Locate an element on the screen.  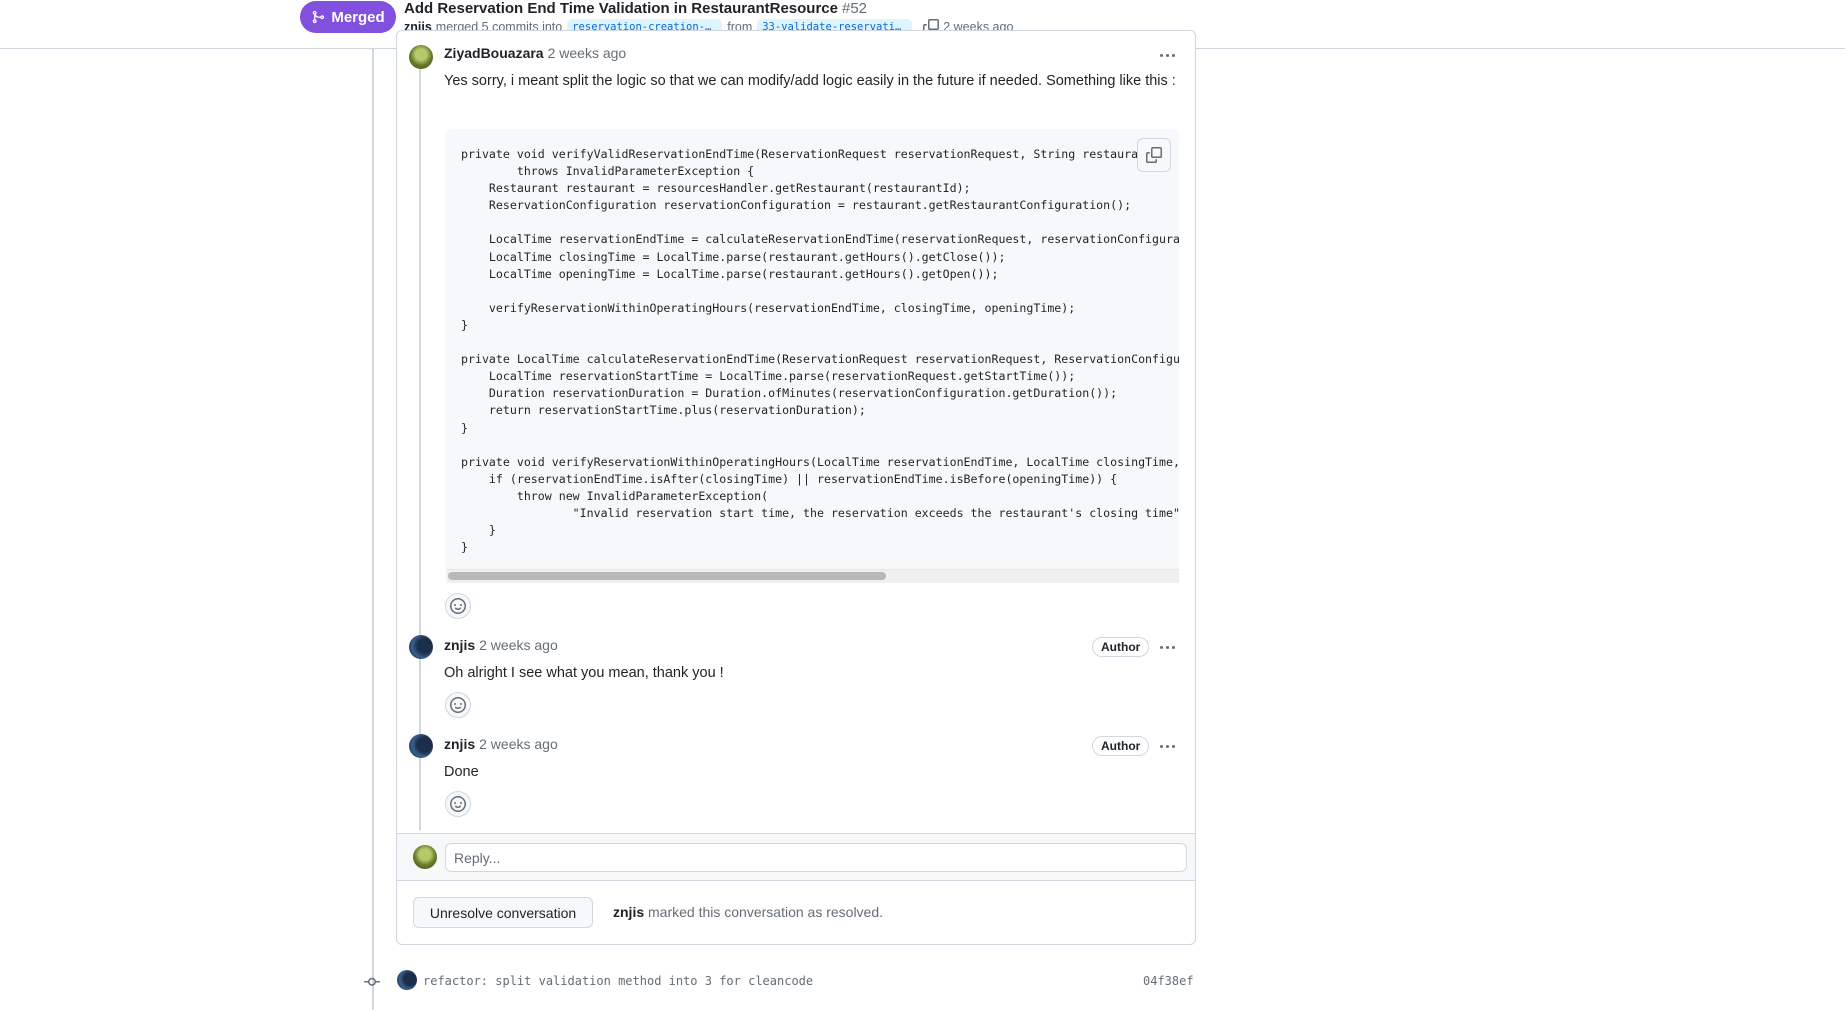
comment-header: ZiyadBouazara 2 weeks ago is located at coordinates (535, 53).